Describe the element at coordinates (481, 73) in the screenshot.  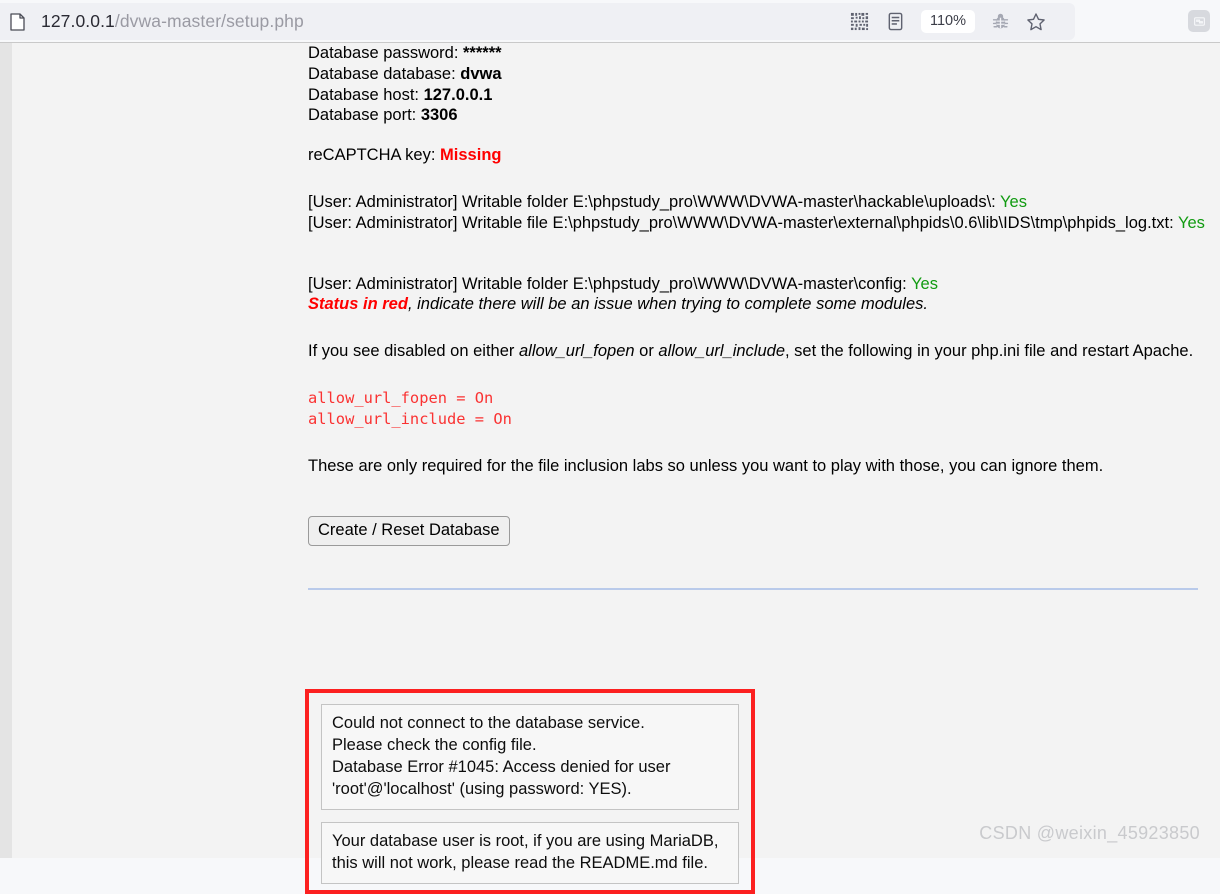
I see `db-database-value: dvwa` at that location.